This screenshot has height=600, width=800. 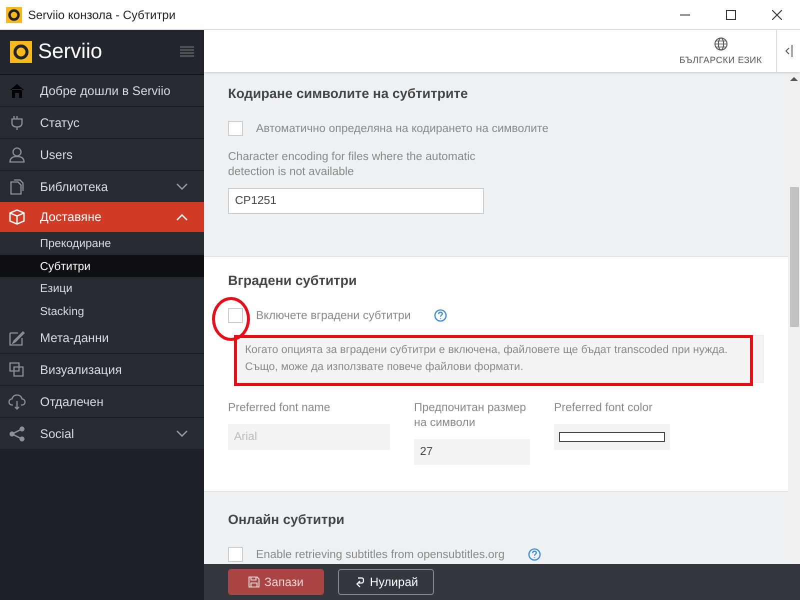 What do you see at coordinates (102, 15) in the screenshot?
I see `window-title: Serviio конзола - Субтитри` at bounding box center [102, 15].